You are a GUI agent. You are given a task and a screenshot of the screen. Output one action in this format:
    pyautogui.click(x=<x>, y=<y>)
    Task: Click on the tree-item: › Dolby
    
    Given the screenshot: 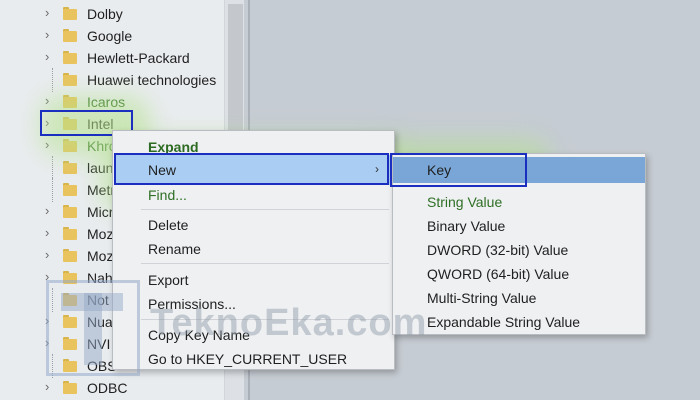 What is the action you would take?
    pyautogui.click(x=112, y=14)
    